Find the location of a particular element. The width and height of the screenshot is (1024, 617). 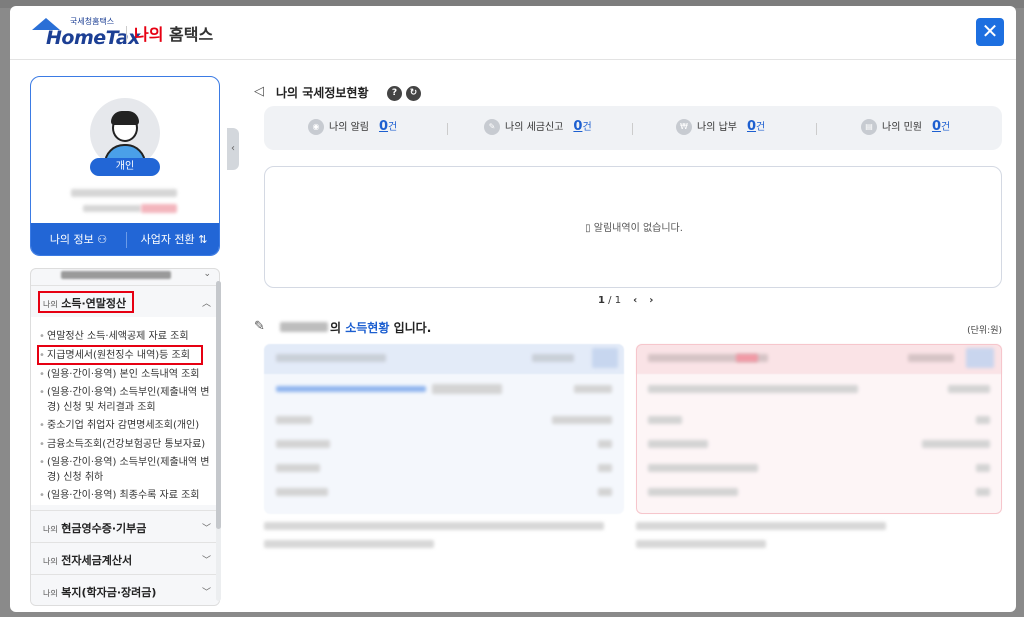

notification-empty-message: ▯ 알림내역이 없습니다. is located at coordinates (634, 228).